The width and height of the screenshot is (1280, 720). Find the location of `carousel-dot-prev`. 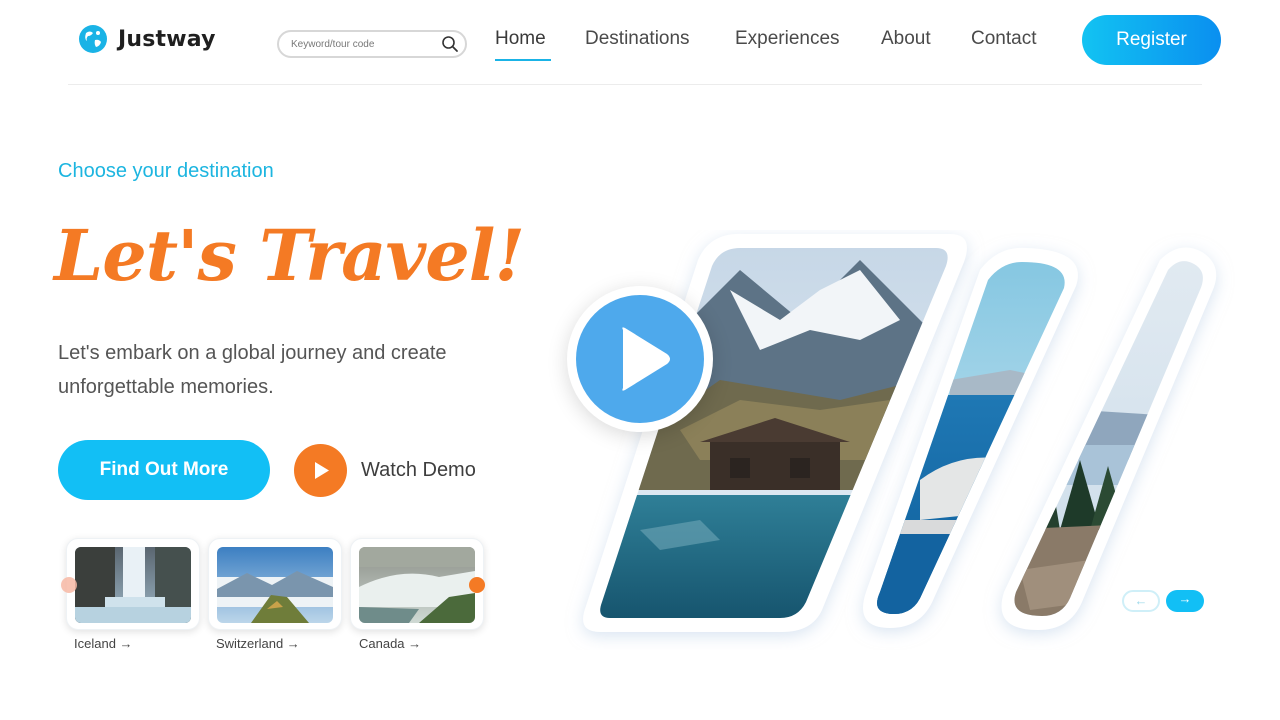

carousel-dot-prev is located at coordinates (69, 585).